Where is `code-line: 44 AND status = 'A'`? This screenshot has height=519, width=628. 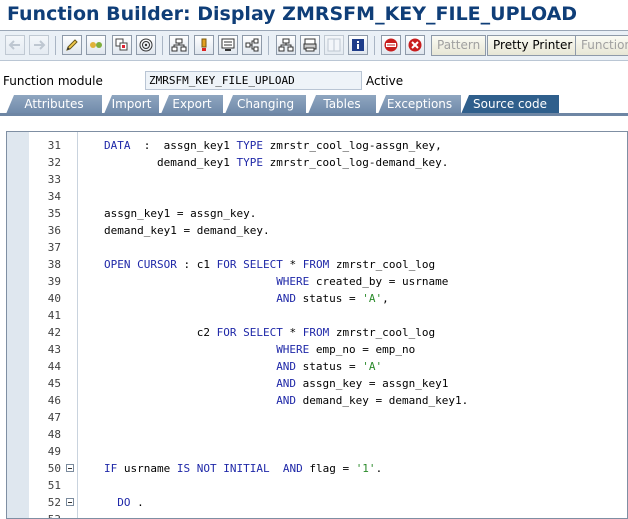
code-line: 44 AND status = 'A' is located at coordinates (317, 366).